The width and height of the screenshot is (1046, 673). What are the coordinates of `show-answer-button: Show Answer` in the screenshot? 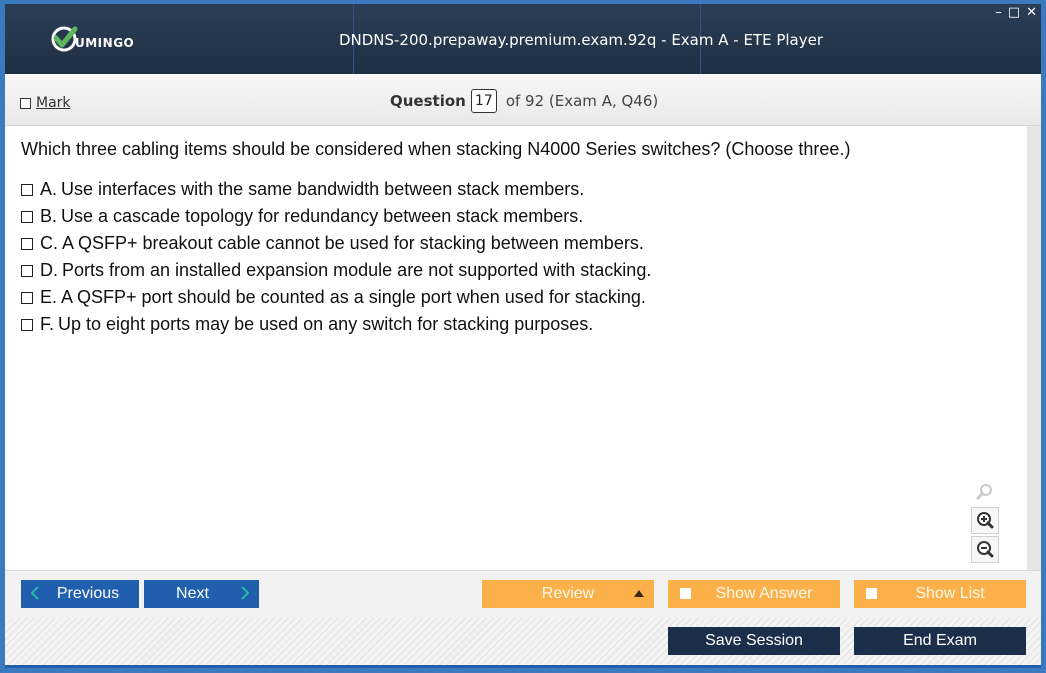 It's located at (754, 594).